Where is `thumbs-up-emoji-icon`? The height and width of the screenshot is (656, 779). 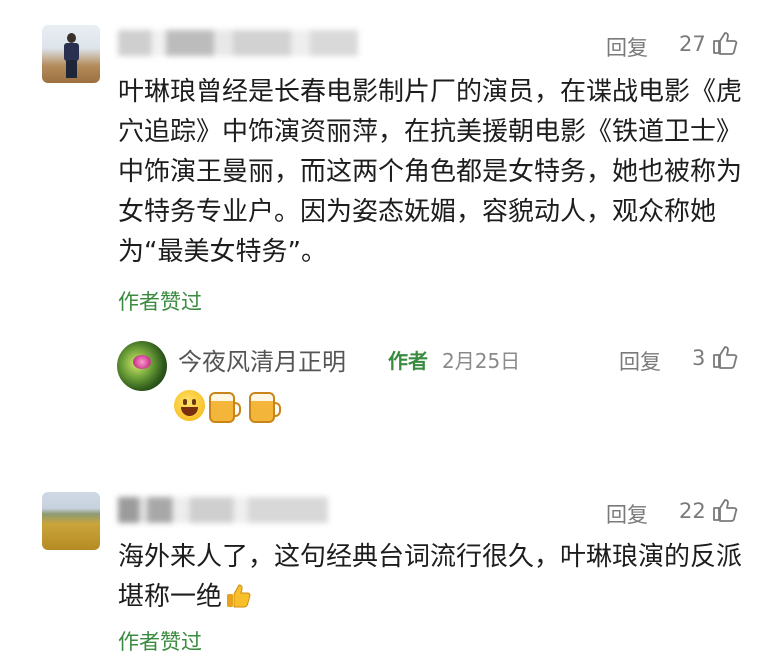 thumbs-up-emoji-icon is located at coordinates (239, 596).